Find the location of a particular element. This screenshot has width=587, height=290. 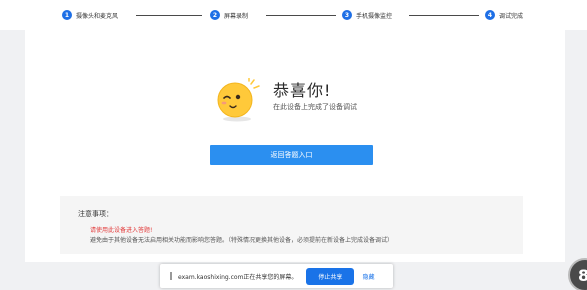

return-to-exam-button: 返回答题入口 is located at coordinates (291, 155).